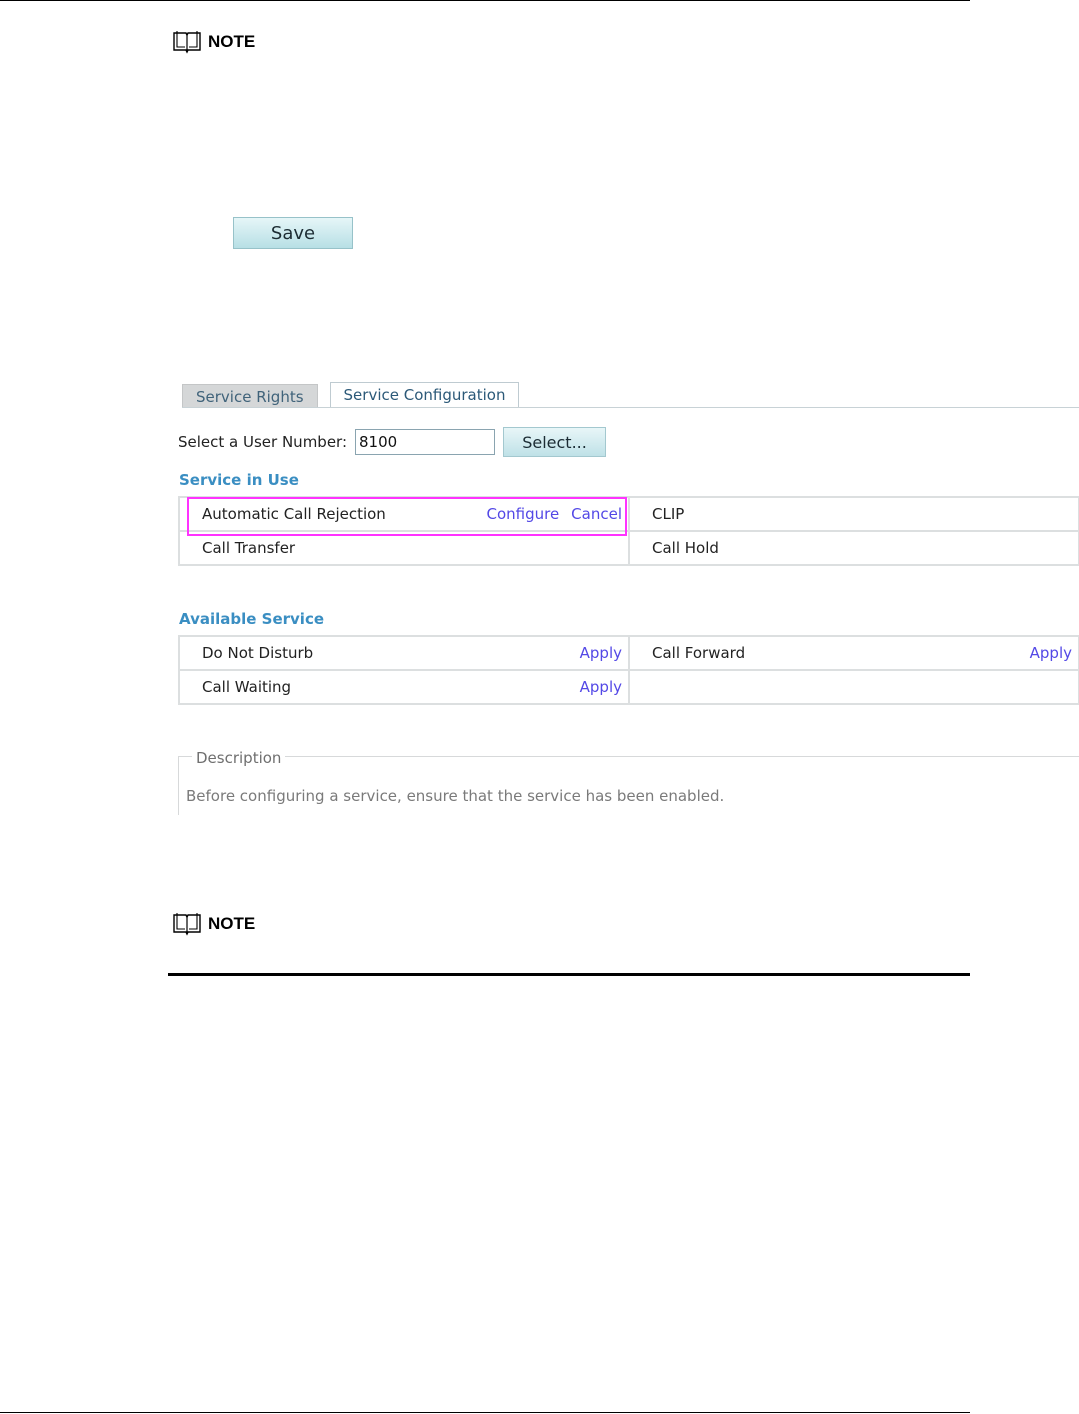 The width and height of the screenshot is (1079, 1414). What do you see at coordinates (249, 548) in the screenshot?
I see `service-name: Call Transfer` at bounding box center [249, 548].